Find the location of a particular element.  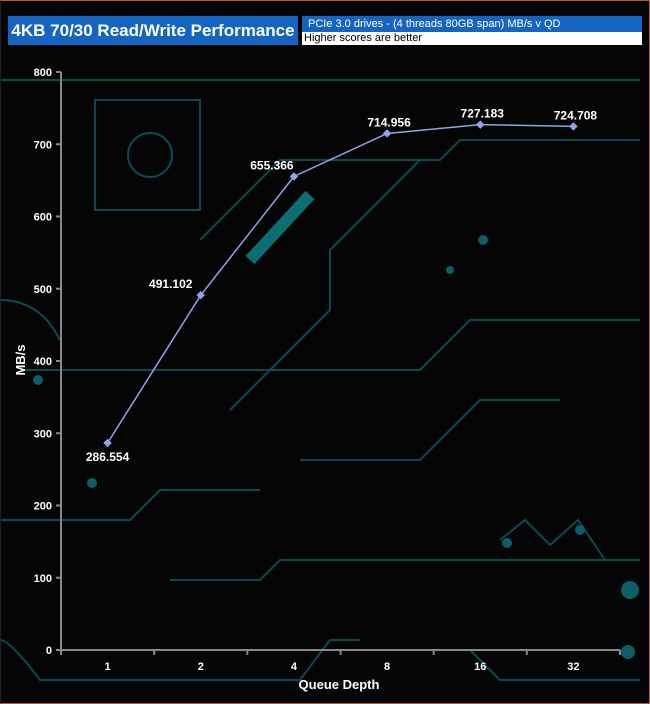

y-tick-label: 600 is located at coordinates (43, 218).